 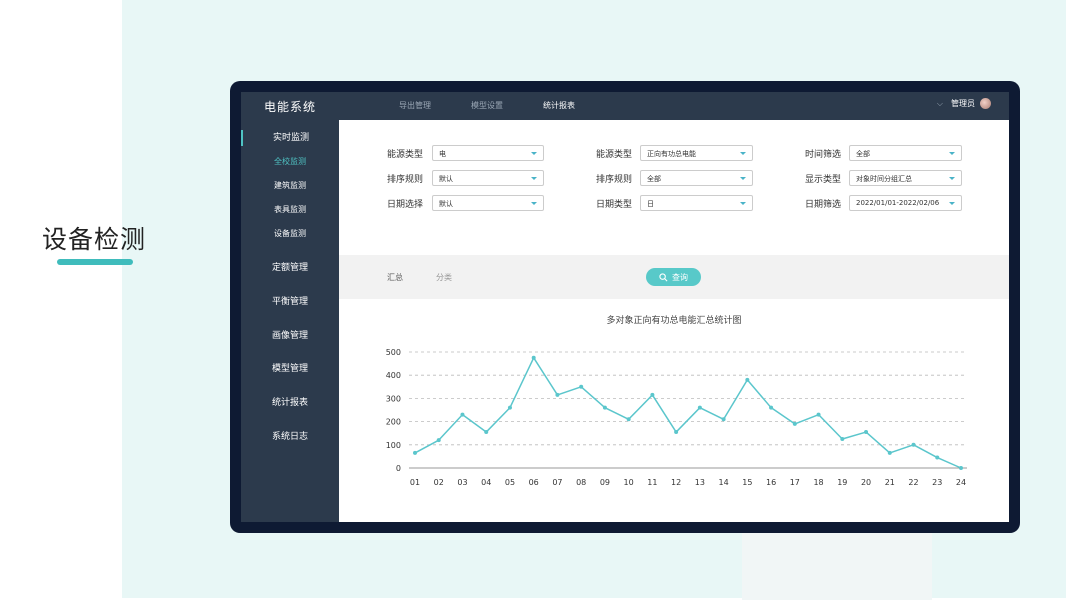 What do you see at coordinates (937, 482) in the screenshot?
I see `x-tick-label: 23` at bounding box center [937, 482].